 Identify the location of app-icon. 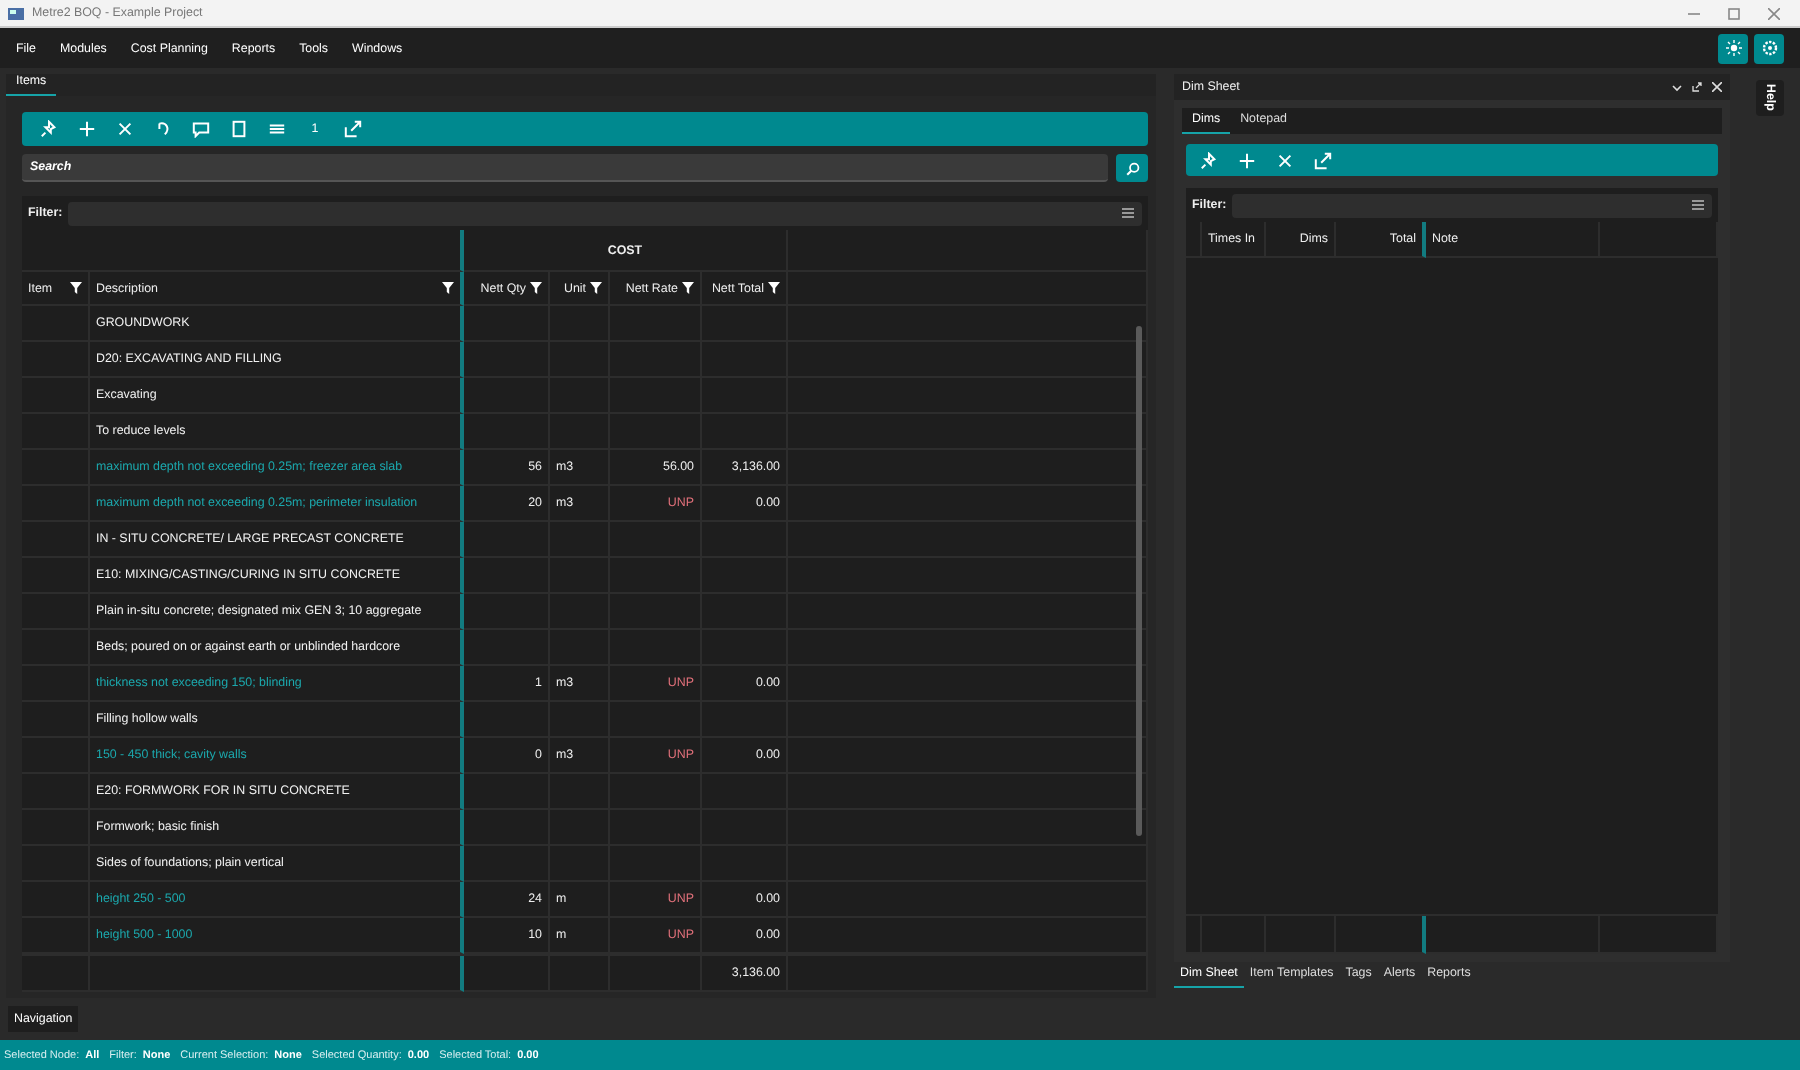
(16, 13).